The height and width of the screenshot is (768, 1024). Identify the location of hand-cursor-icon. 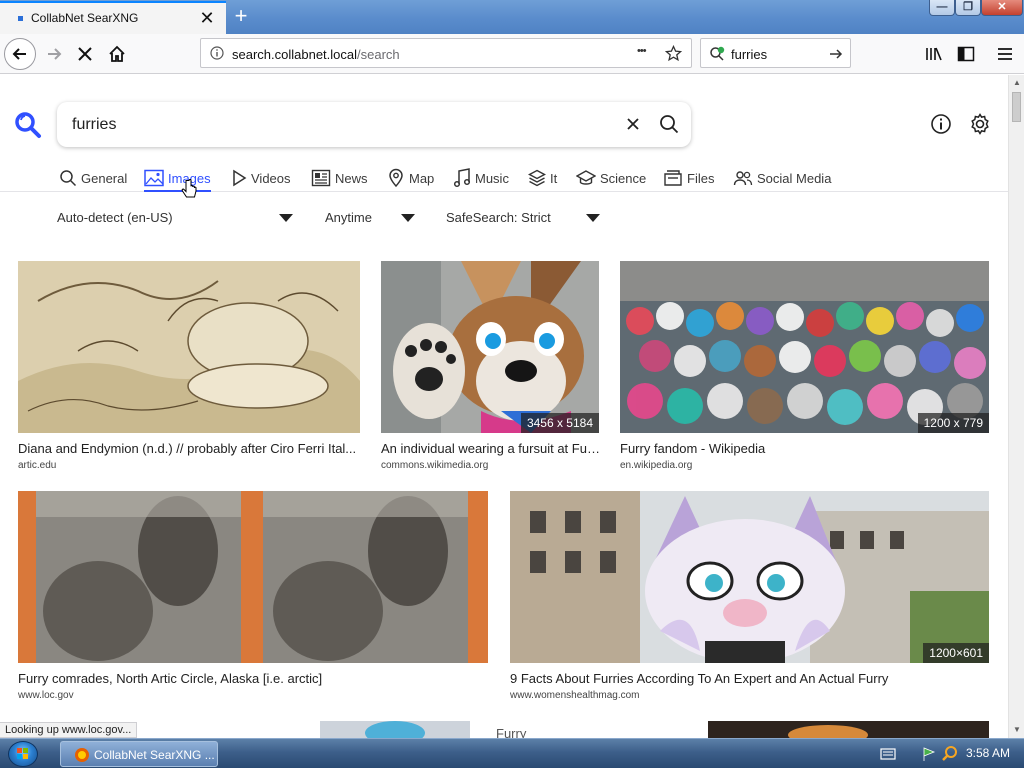
(189, 188).